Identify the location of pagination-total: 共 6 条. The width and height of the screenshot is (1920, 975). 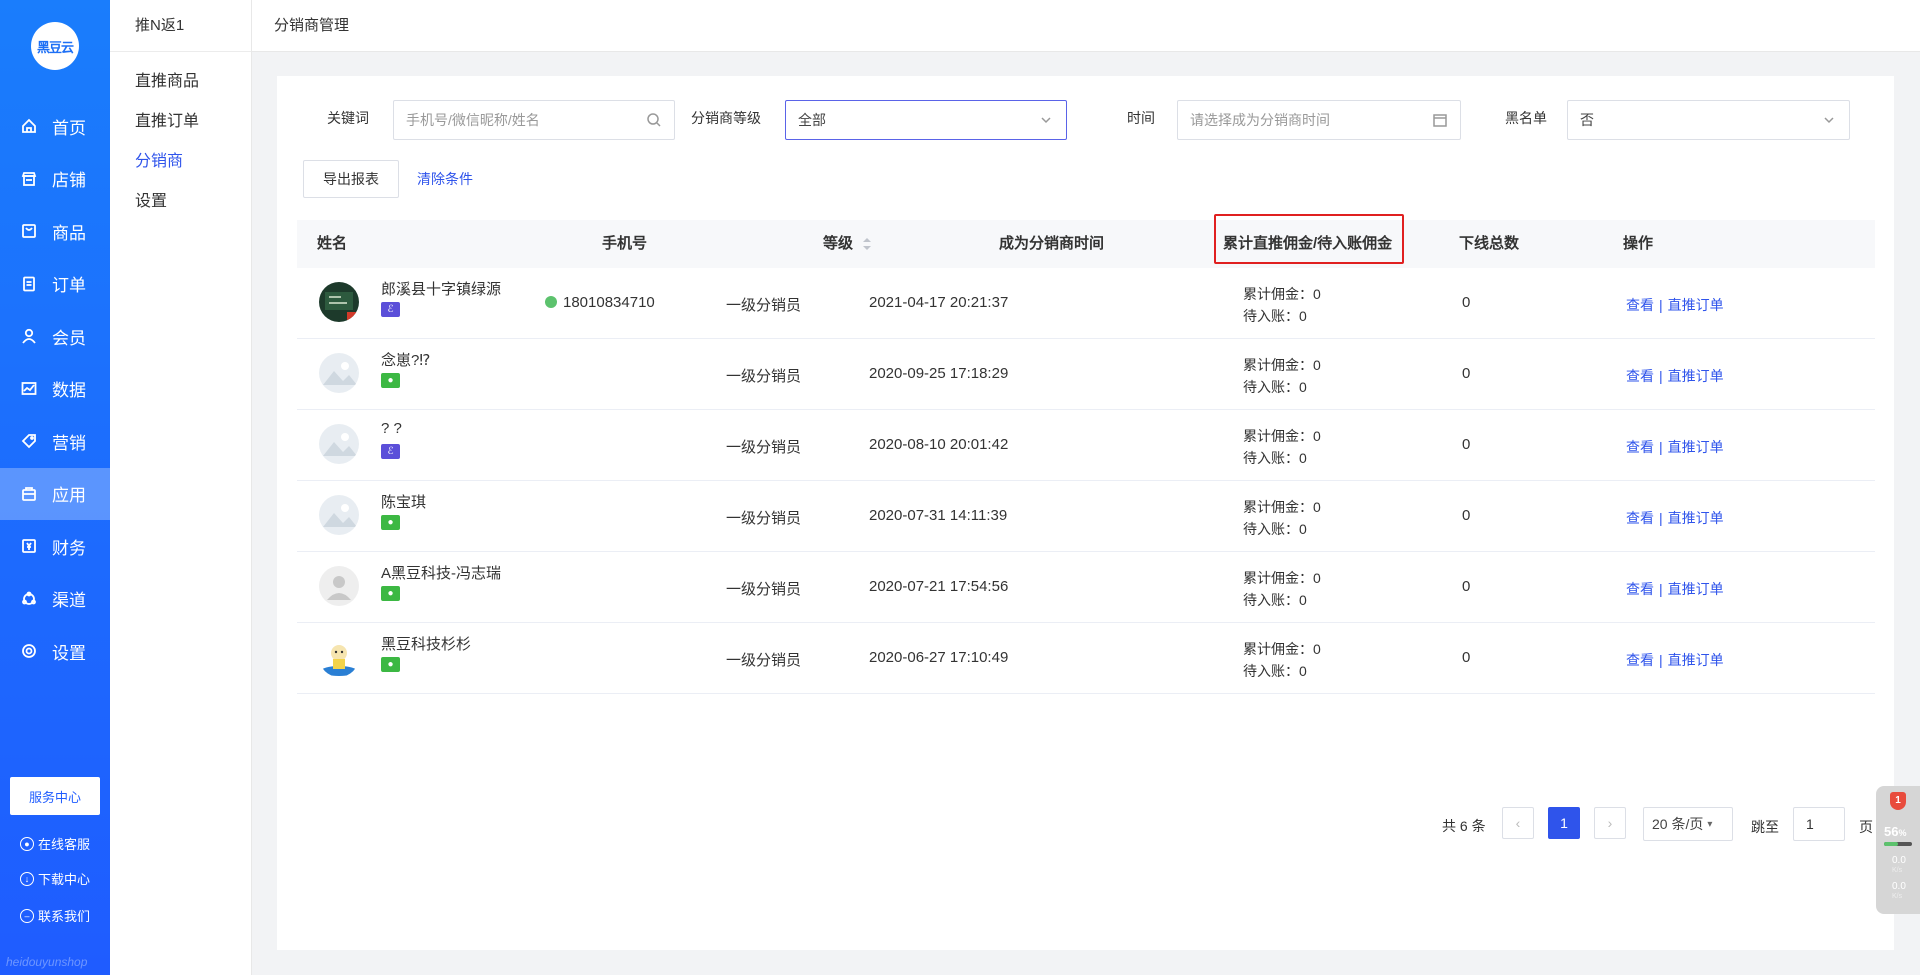
(1464, 826).